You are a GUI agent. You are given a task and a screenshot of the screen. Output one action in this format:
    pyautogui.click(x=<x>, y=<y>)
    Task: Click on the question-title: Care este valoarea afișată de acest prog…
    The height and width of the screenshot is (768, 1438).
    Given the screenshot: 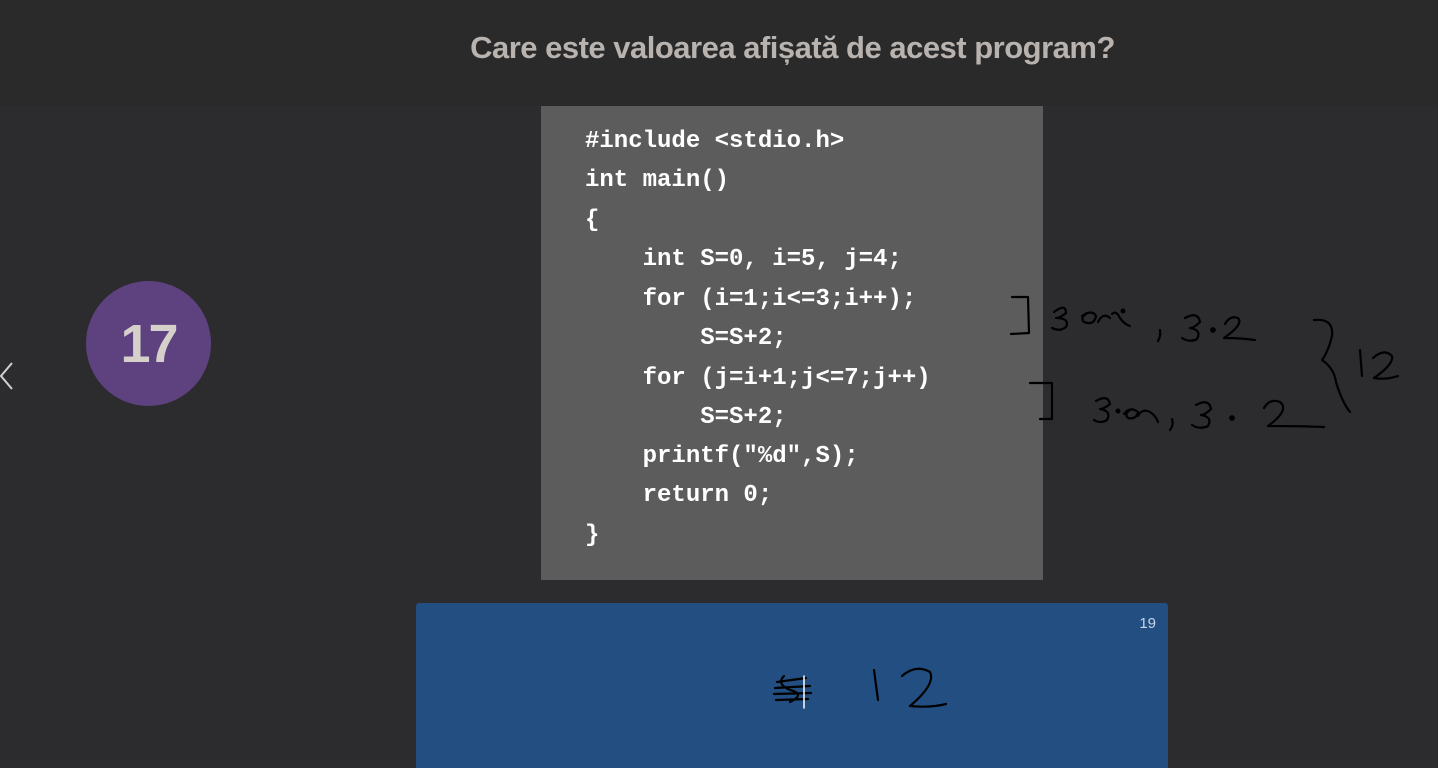 What is the action you would take?
    pyautogui.click(x=792, y=47)
    